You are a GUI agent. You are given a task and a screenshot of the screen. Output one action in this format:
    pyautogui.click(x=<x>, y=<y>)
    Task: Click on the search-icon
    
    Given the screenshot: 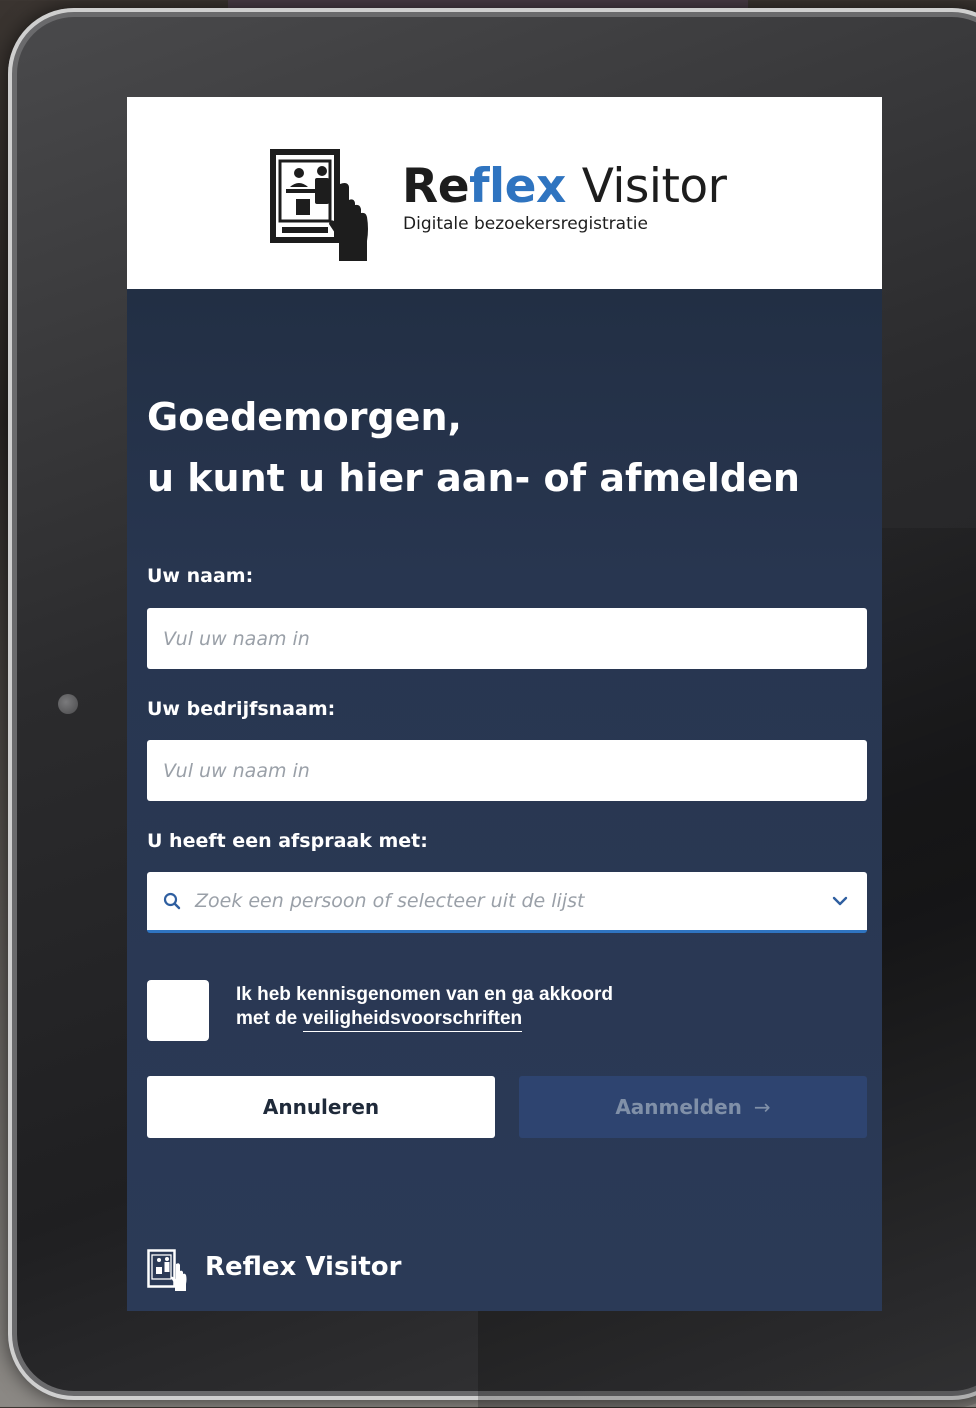 What is the action you would take?
    pyautogui.click(x=172, y=901)
    